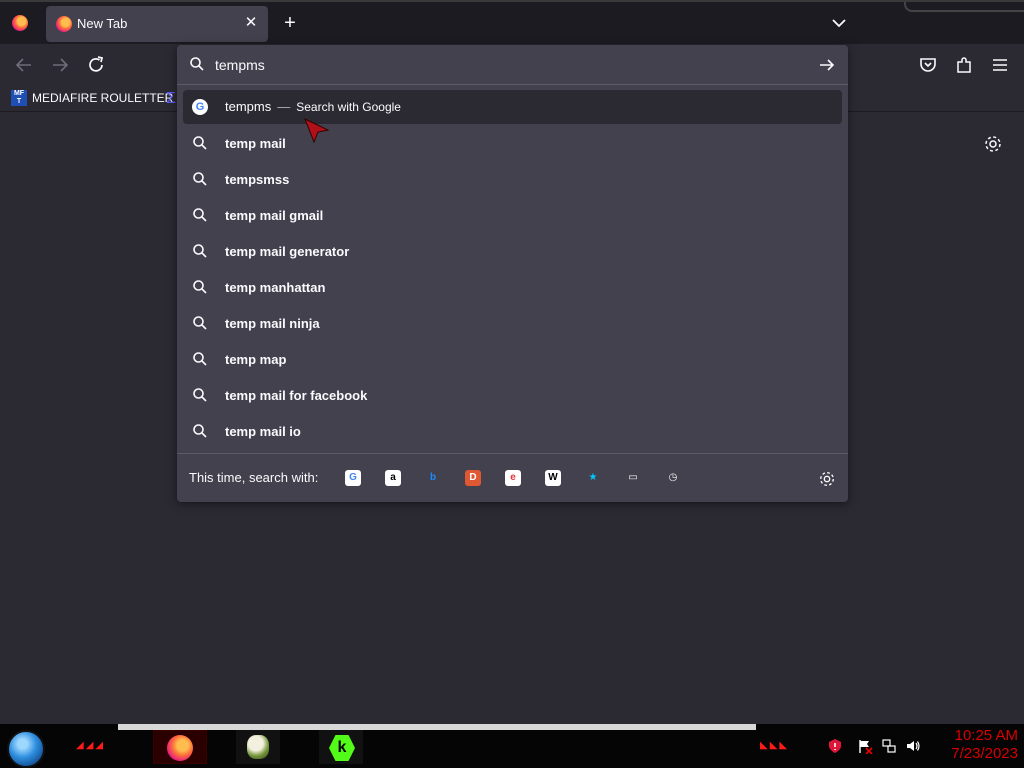  What do you see at coordinates (1000, 65) in the screenshot?
I see `hamburger-menu-icon` at bounding box center [1000, 65].